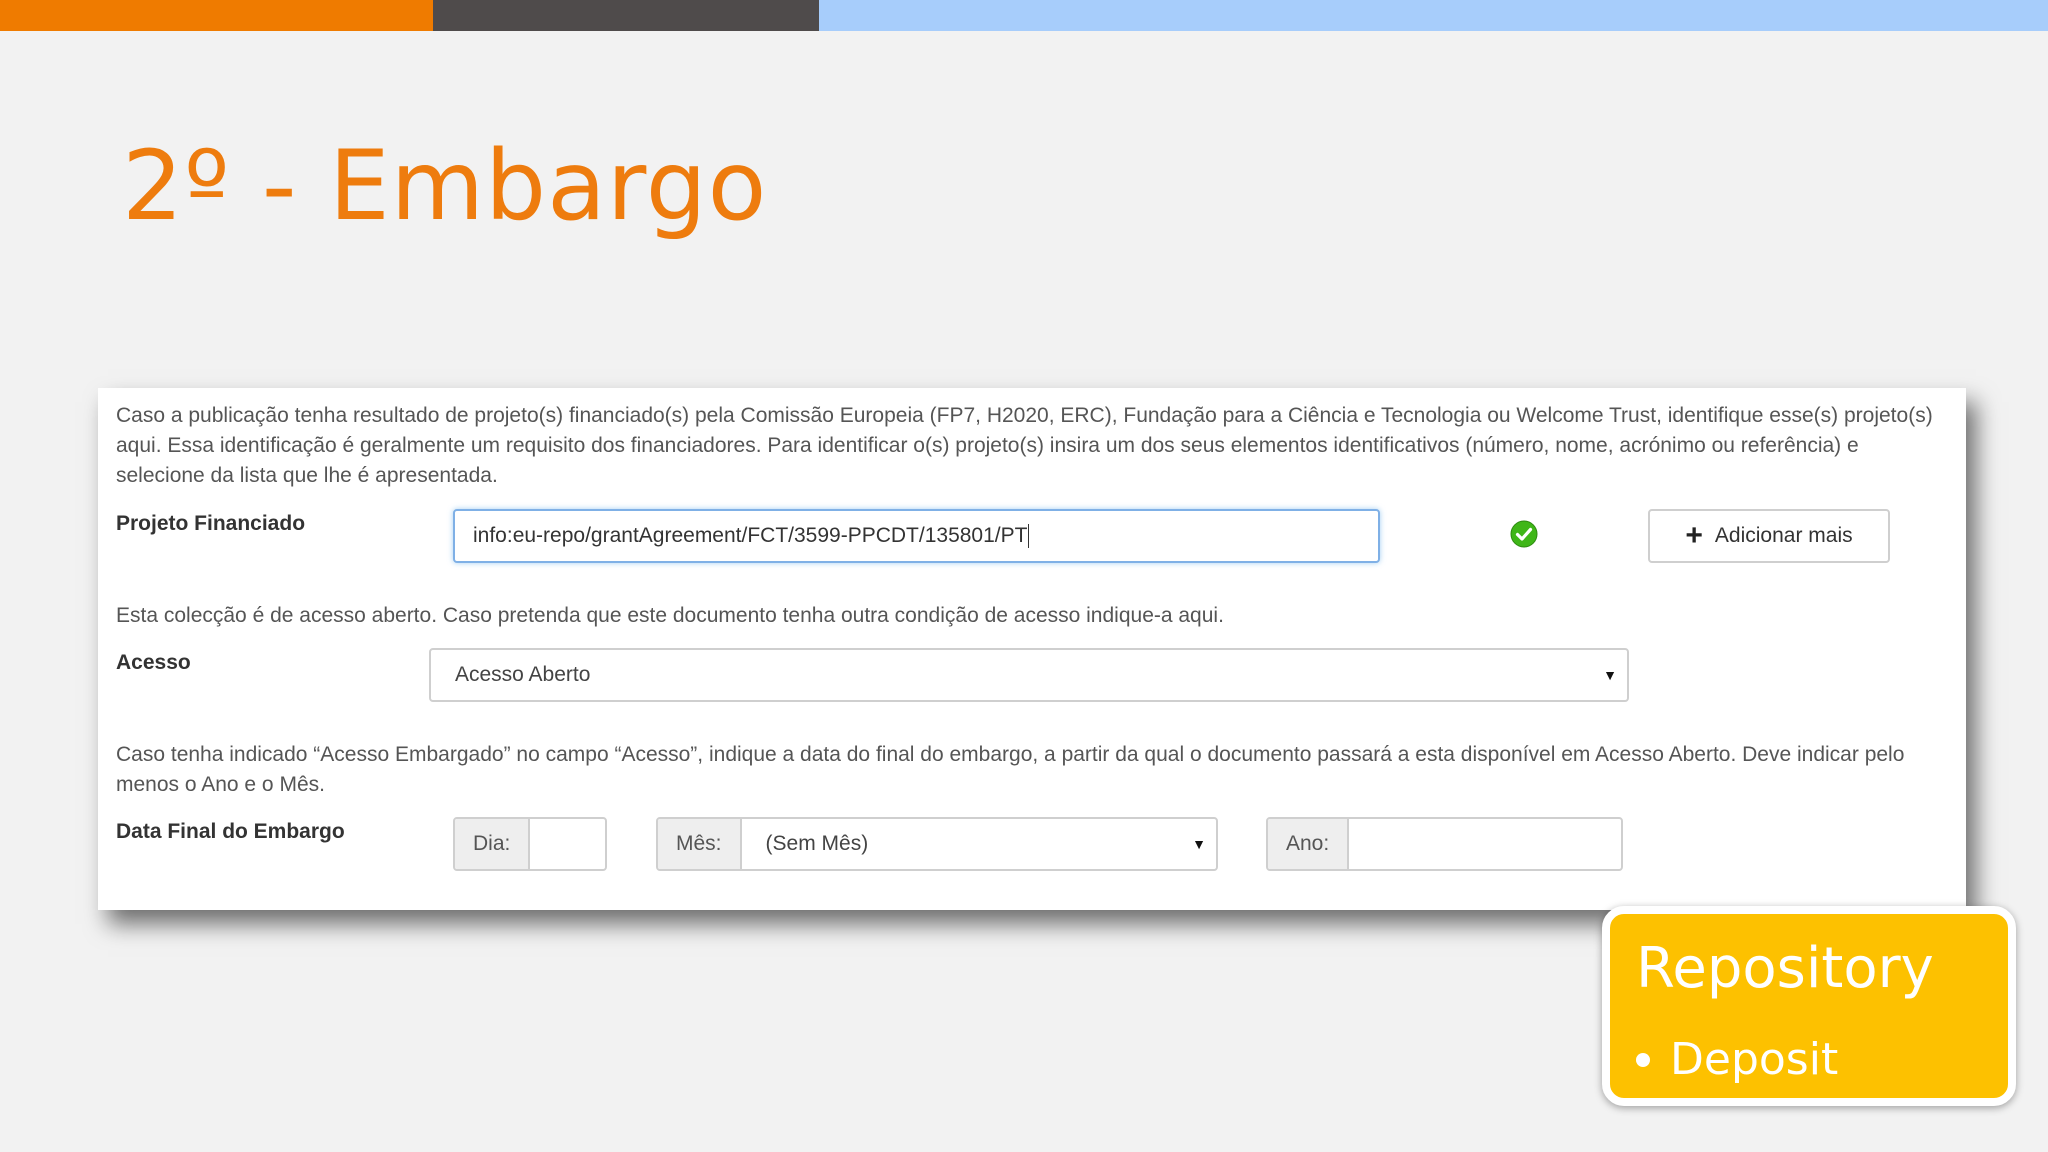 The image size is (2048, 1152). What do you see at coordinates (817, 843) in the screenshot?
I see `mes-selected-value: (Sem Mês)` at bounding box center [817, 843].